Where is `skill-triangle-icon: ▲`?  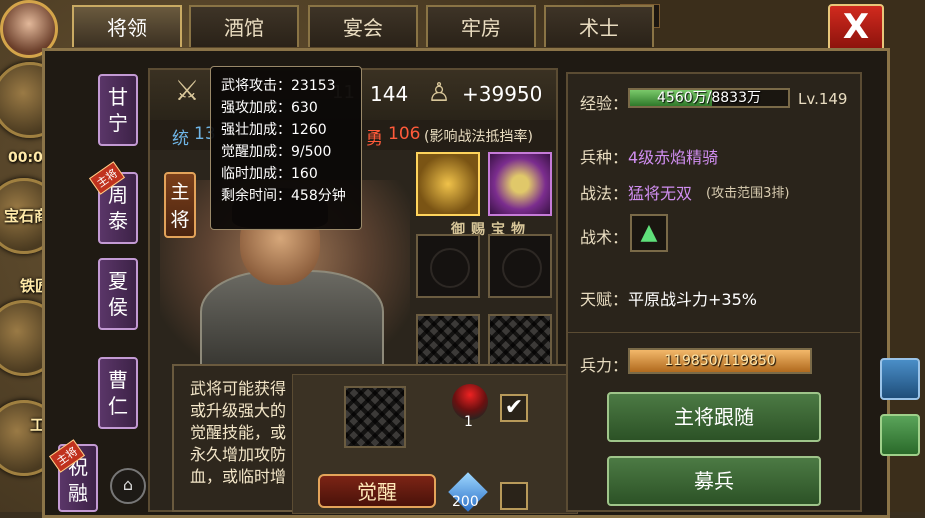
skill-triangle-icon: ▲ is located at coordinates (649, 233).